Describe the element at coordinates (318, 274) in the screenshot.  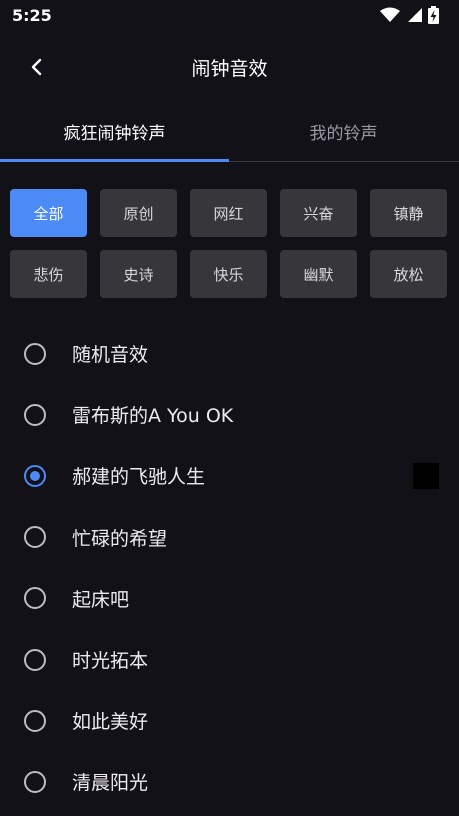
I see `chip-humor: 幽默` at that location.